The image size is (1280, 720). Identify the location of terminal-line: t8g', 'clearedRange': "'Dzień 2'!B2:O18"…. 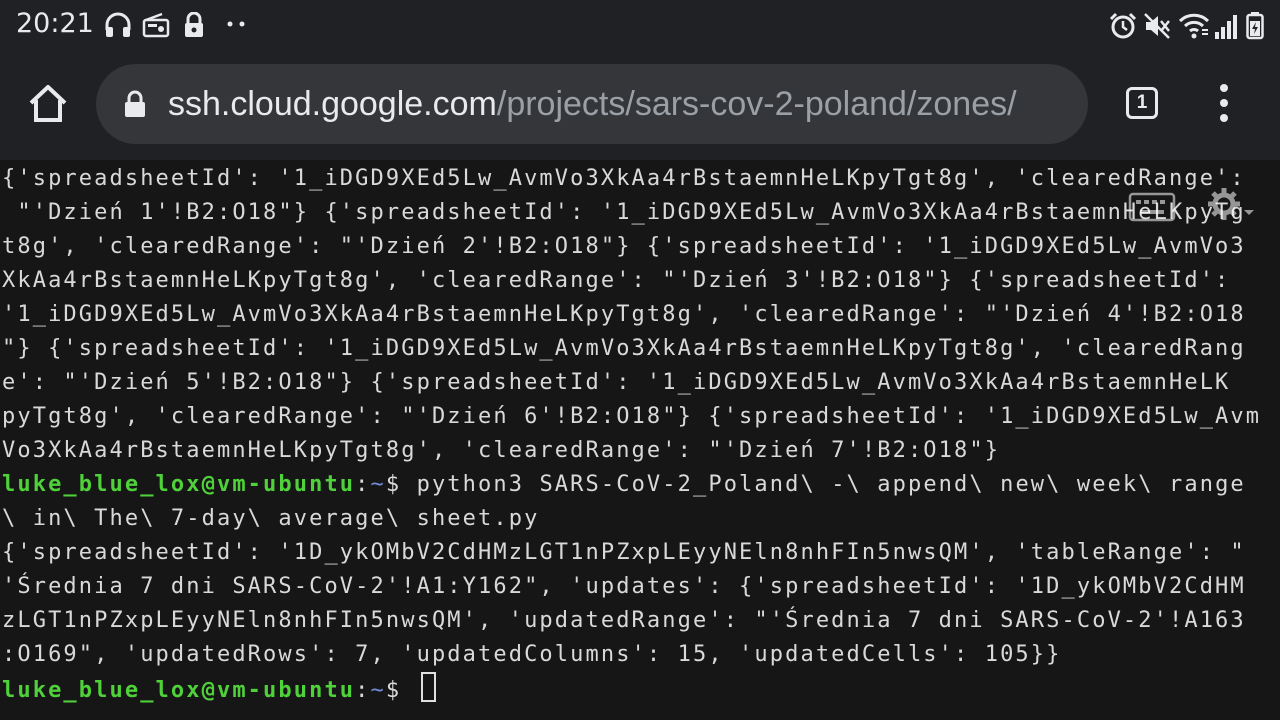
(624, 247).